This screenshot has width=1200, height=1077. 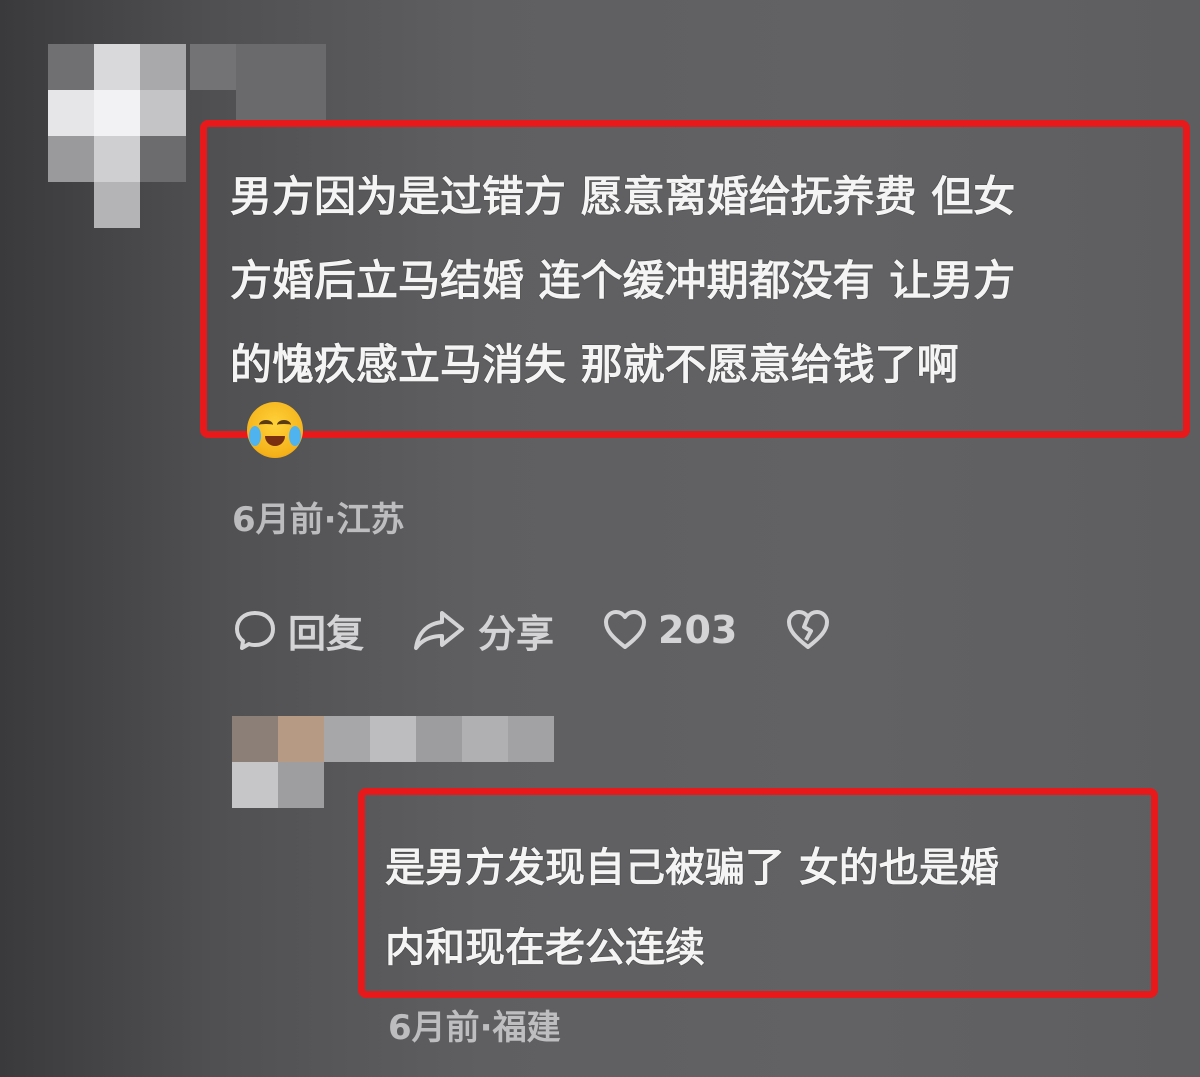 I want to click on speech-bubble-icon, so click(x=255, y=630).